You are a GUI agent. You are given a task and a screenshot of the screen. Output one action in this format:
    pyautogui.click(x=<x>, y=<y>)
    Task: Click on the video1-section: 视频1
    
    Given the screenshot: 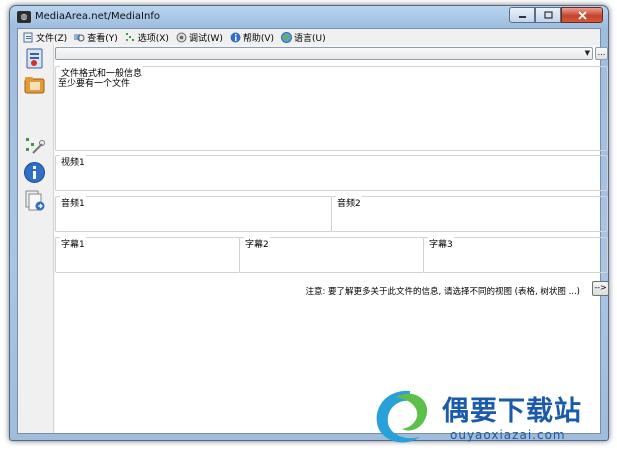 What is the action you would take?
    pyautogui.click(x=331, y=173)
    